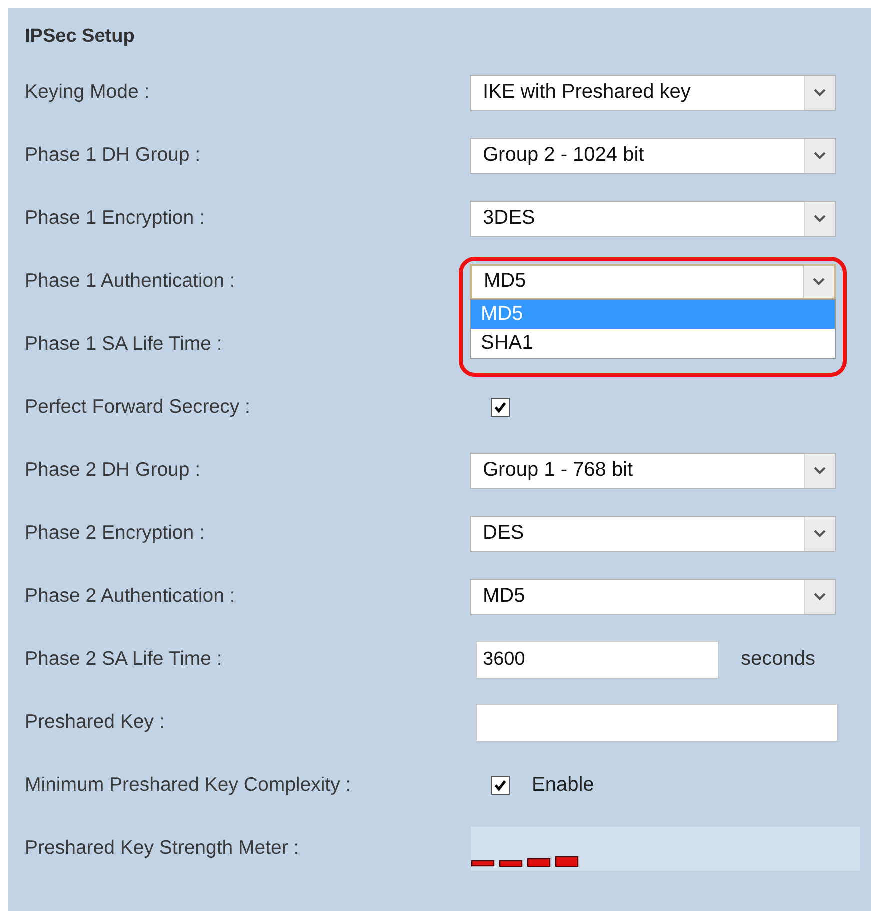 This screenshot has width=871, height=911. I want to click on field-label: Phase 2 Encryption :, so click(115, 533).